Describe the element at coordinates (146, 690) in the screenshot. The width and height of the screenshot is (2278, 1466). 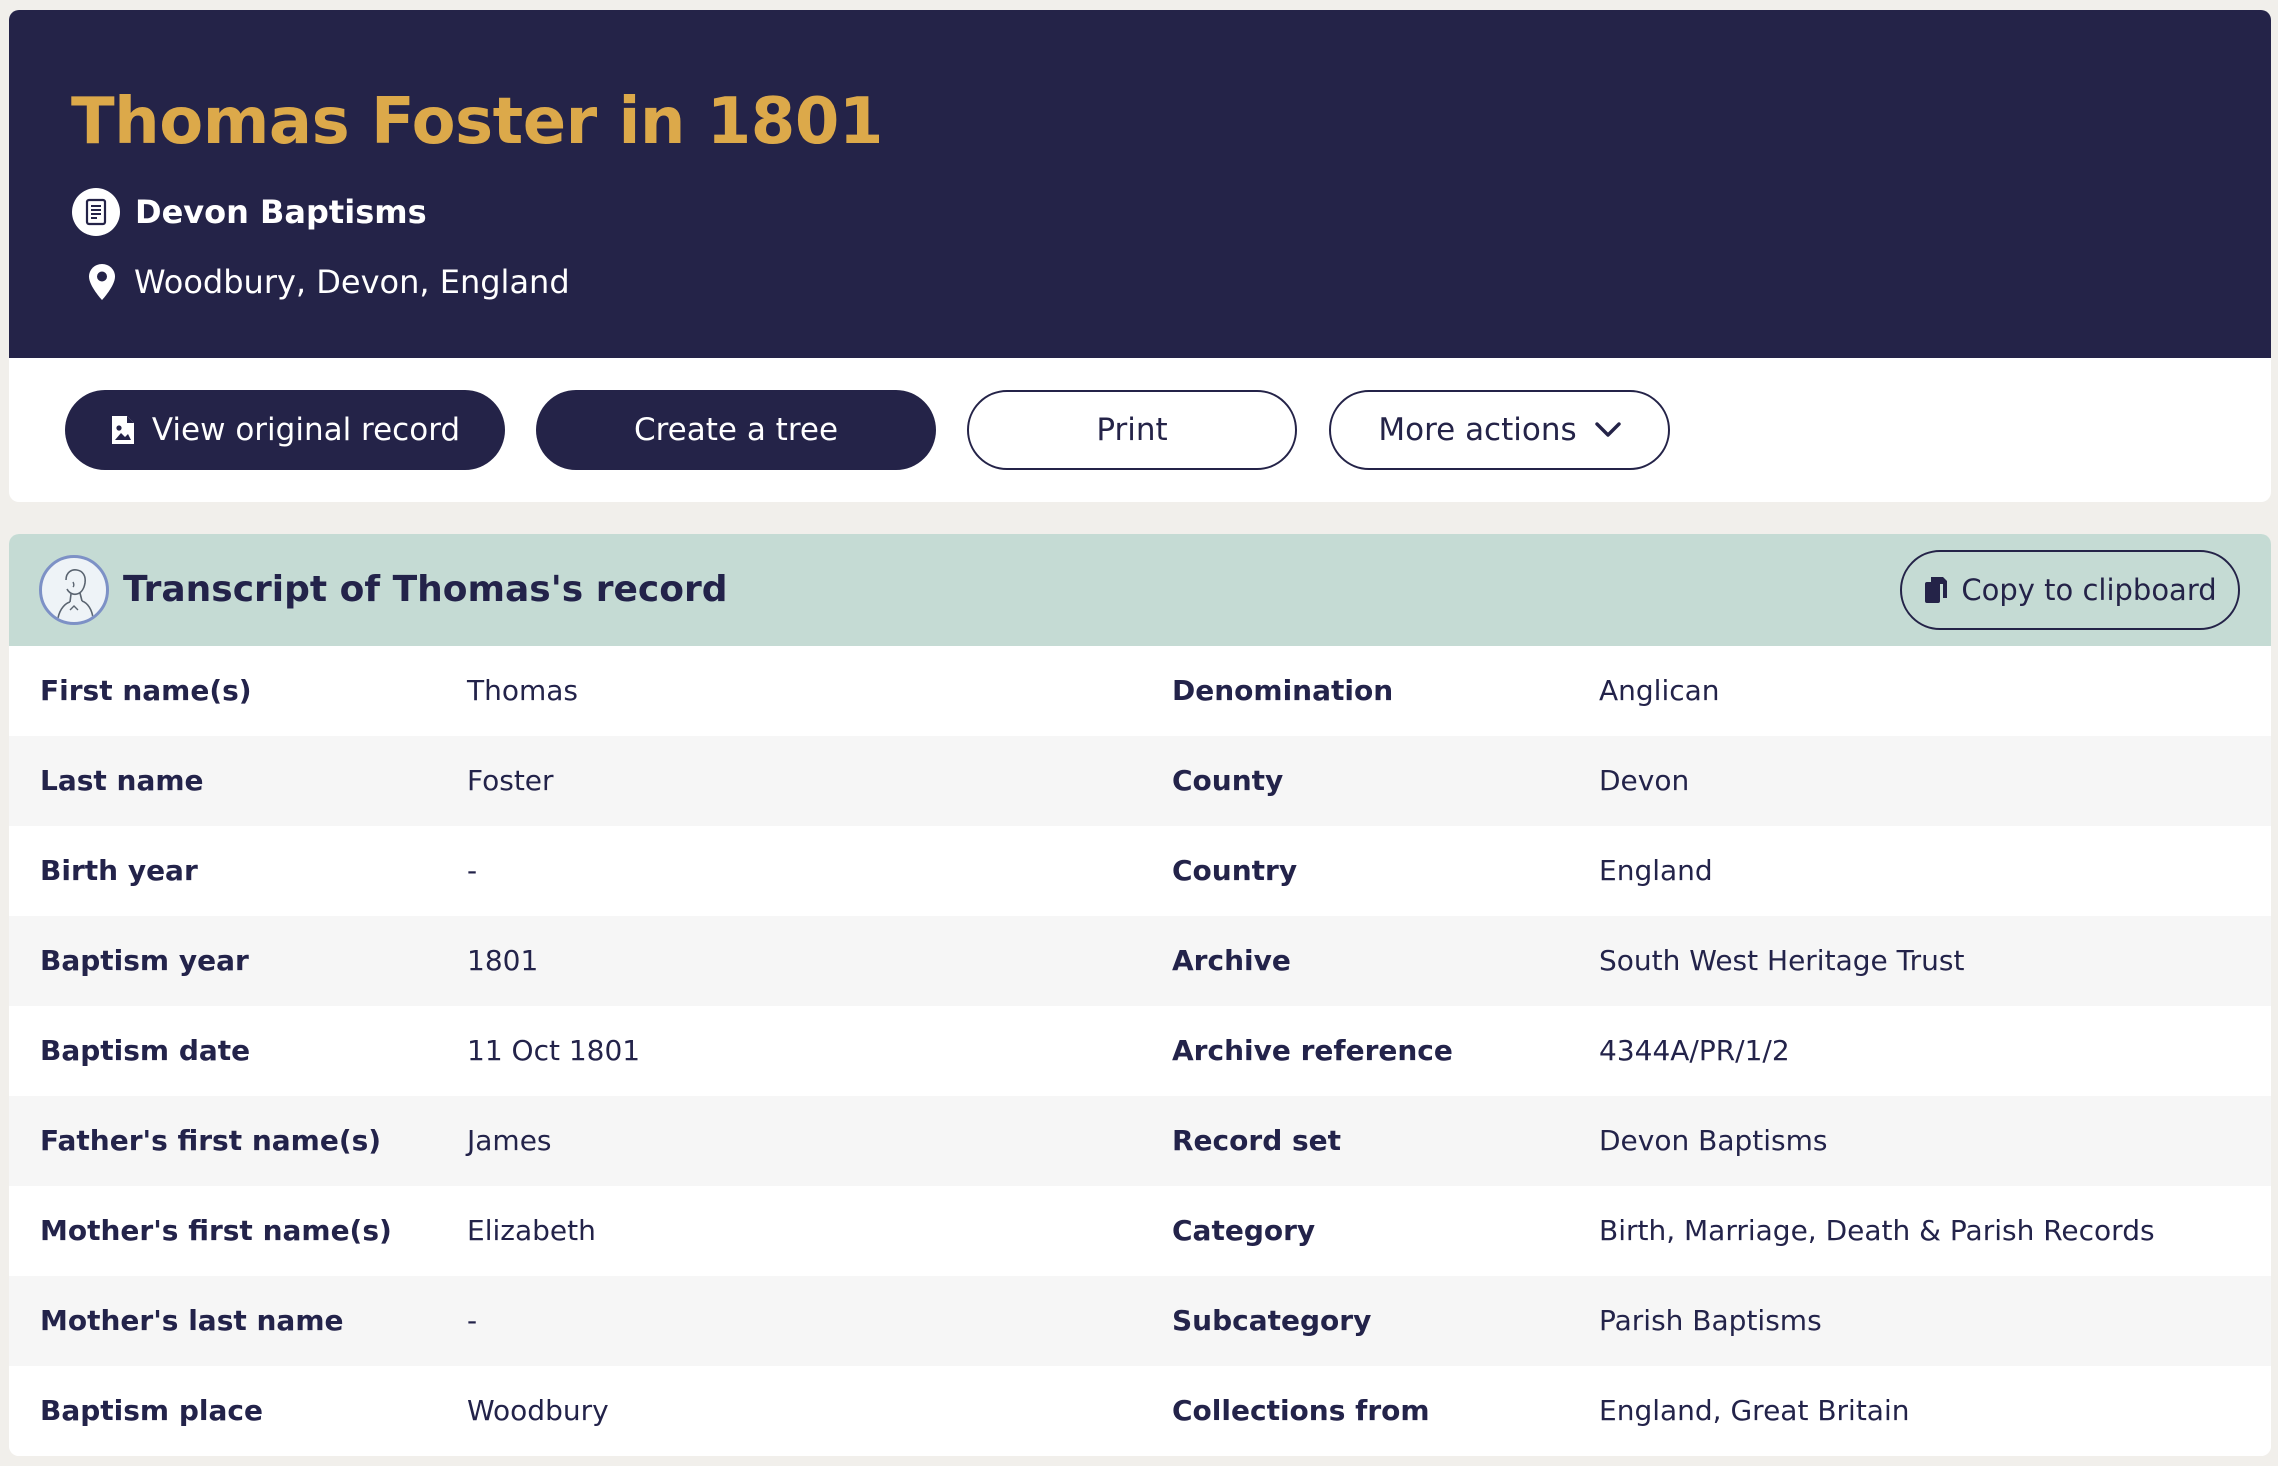
I see `field-label: First name(s)` at that location.